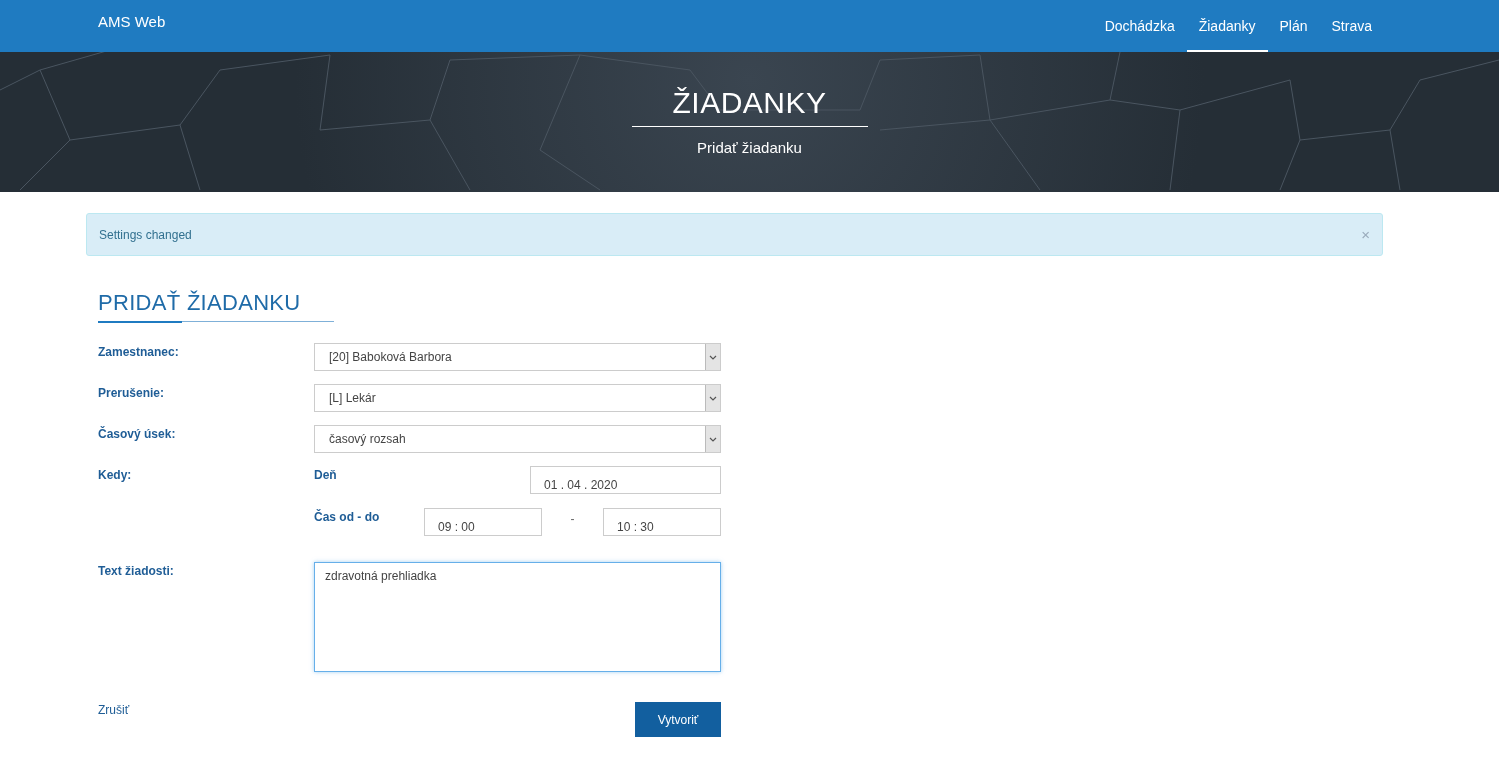  What do you see at coordinates (137, 434) in the screenshot?
I see `field-label: Časový úsek:` at bounding box center [137, 434].